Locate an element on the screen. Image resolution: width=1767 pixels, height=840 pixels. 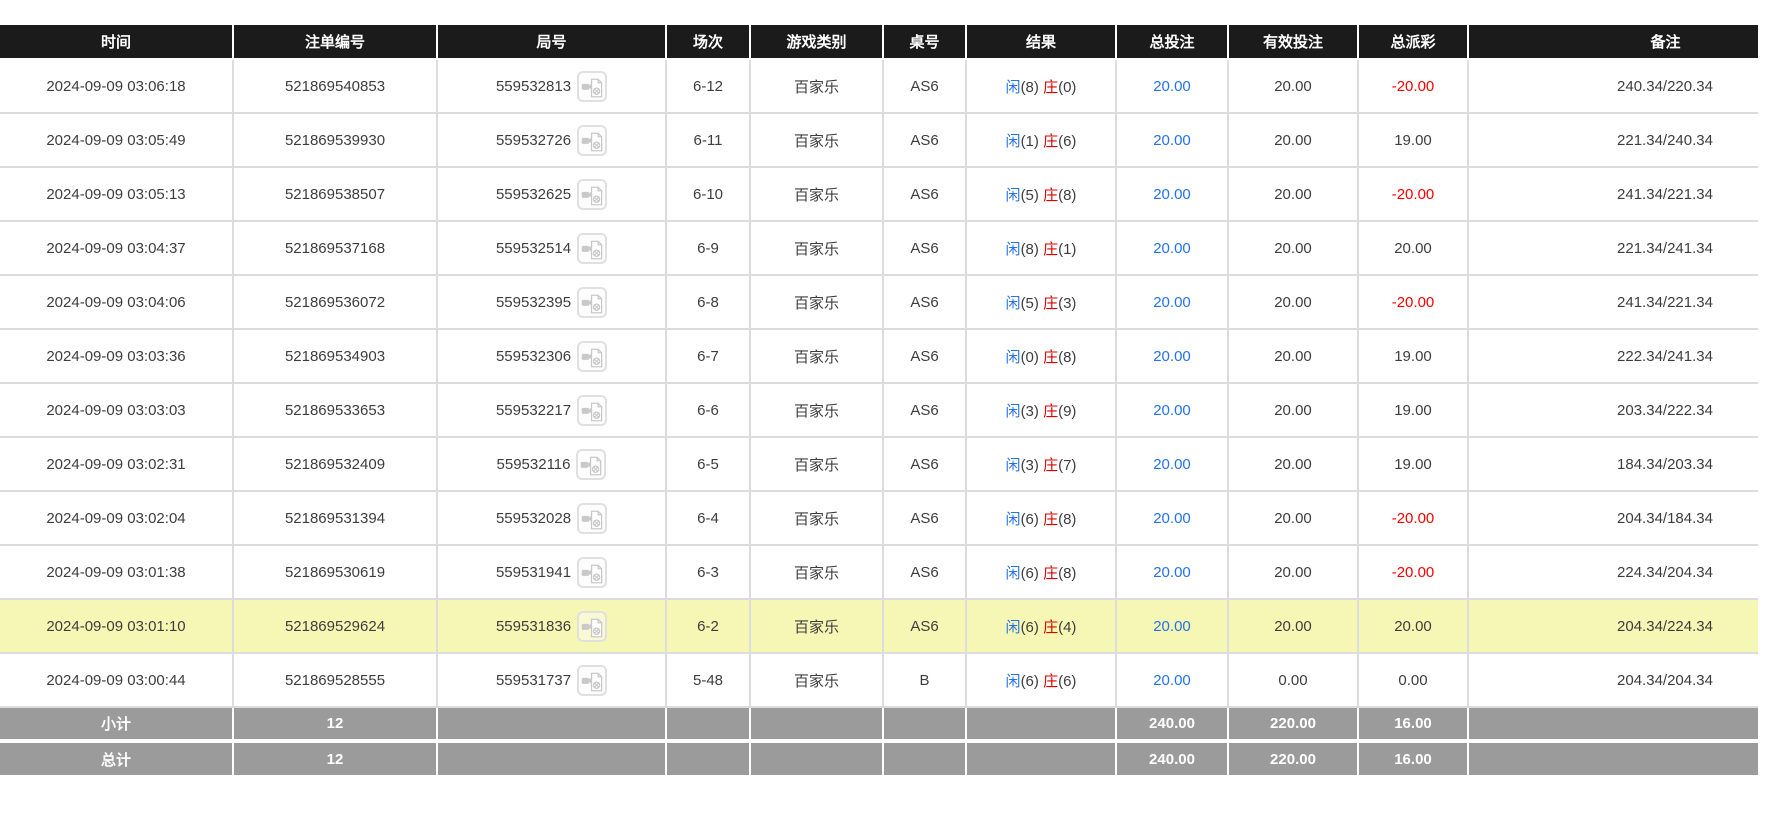
cell-time: 2024-09-09 03:01:38 is located at coordinates (117, 572).